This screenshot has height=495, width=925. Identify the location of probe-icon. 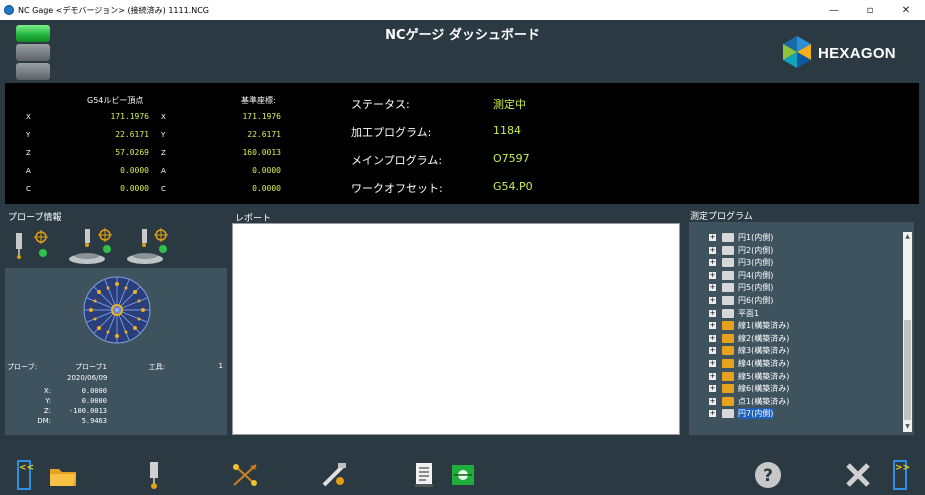
(154, 475).